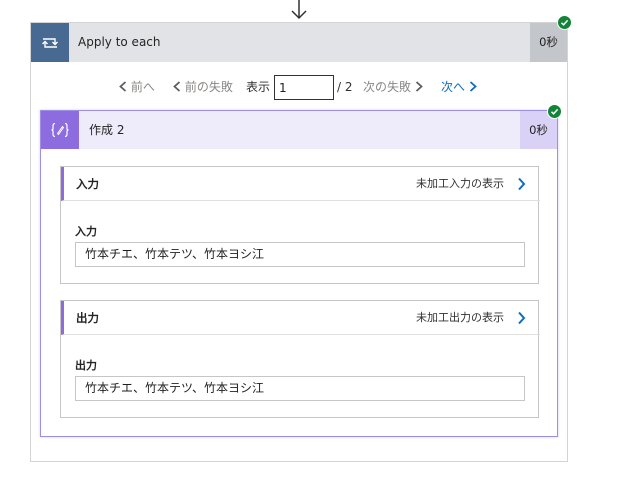 Image resolution: width=620 pixels, height=478 pixels. I want to click on apply-to-each-title: Apply to each, so click(119, 42).